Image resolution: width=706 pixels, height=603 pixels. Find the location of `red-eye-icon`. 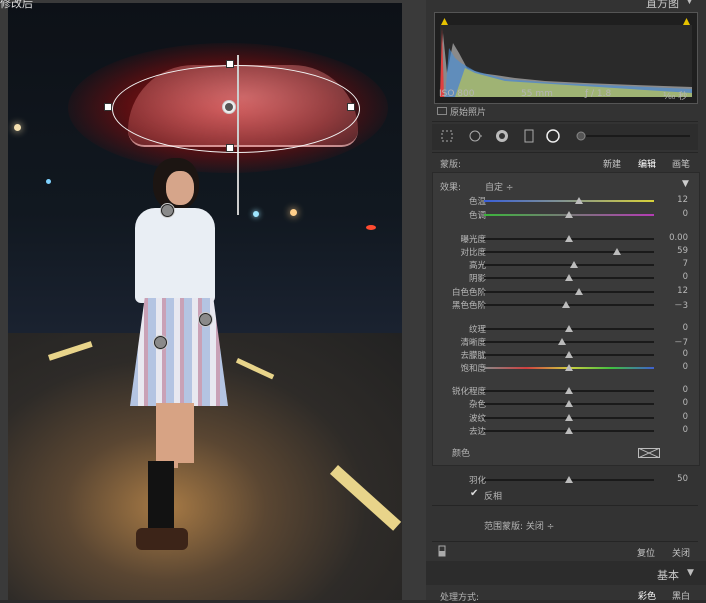

red-eye-icon is located at coordinates (502, 136).